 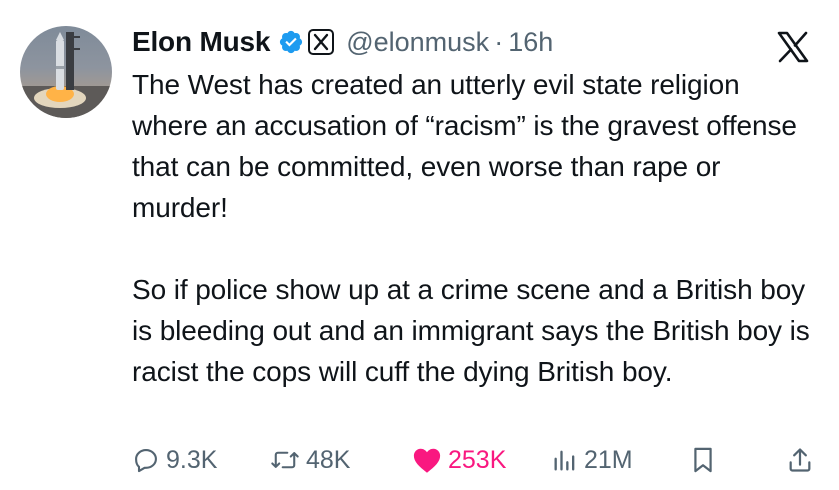 What do you see at coordinates (285, 460) in the screenshot?
I see `repost-icon` at bounding box center [285, 460].